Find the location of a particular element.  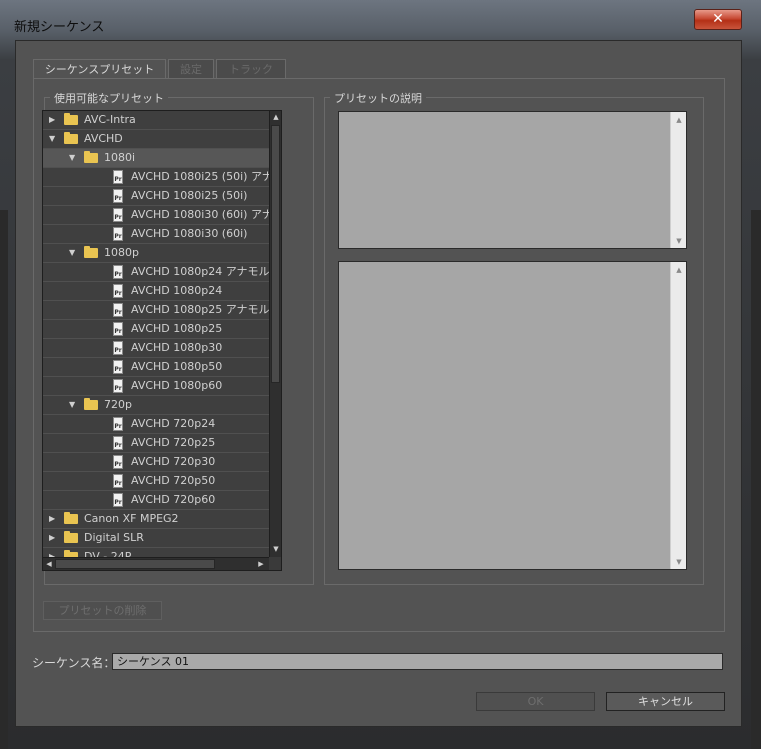

details-scroll-down-icon: ▼ is located at coordinates (679, 562).